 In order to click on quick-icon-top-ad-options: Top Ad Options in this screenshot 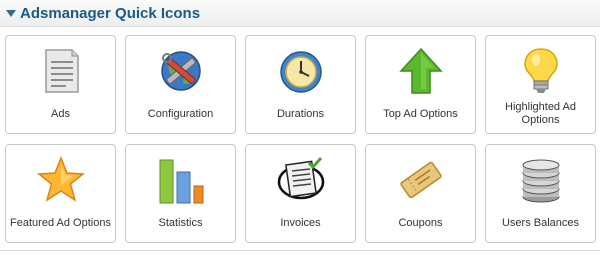, I will do `click(420, 84)`.